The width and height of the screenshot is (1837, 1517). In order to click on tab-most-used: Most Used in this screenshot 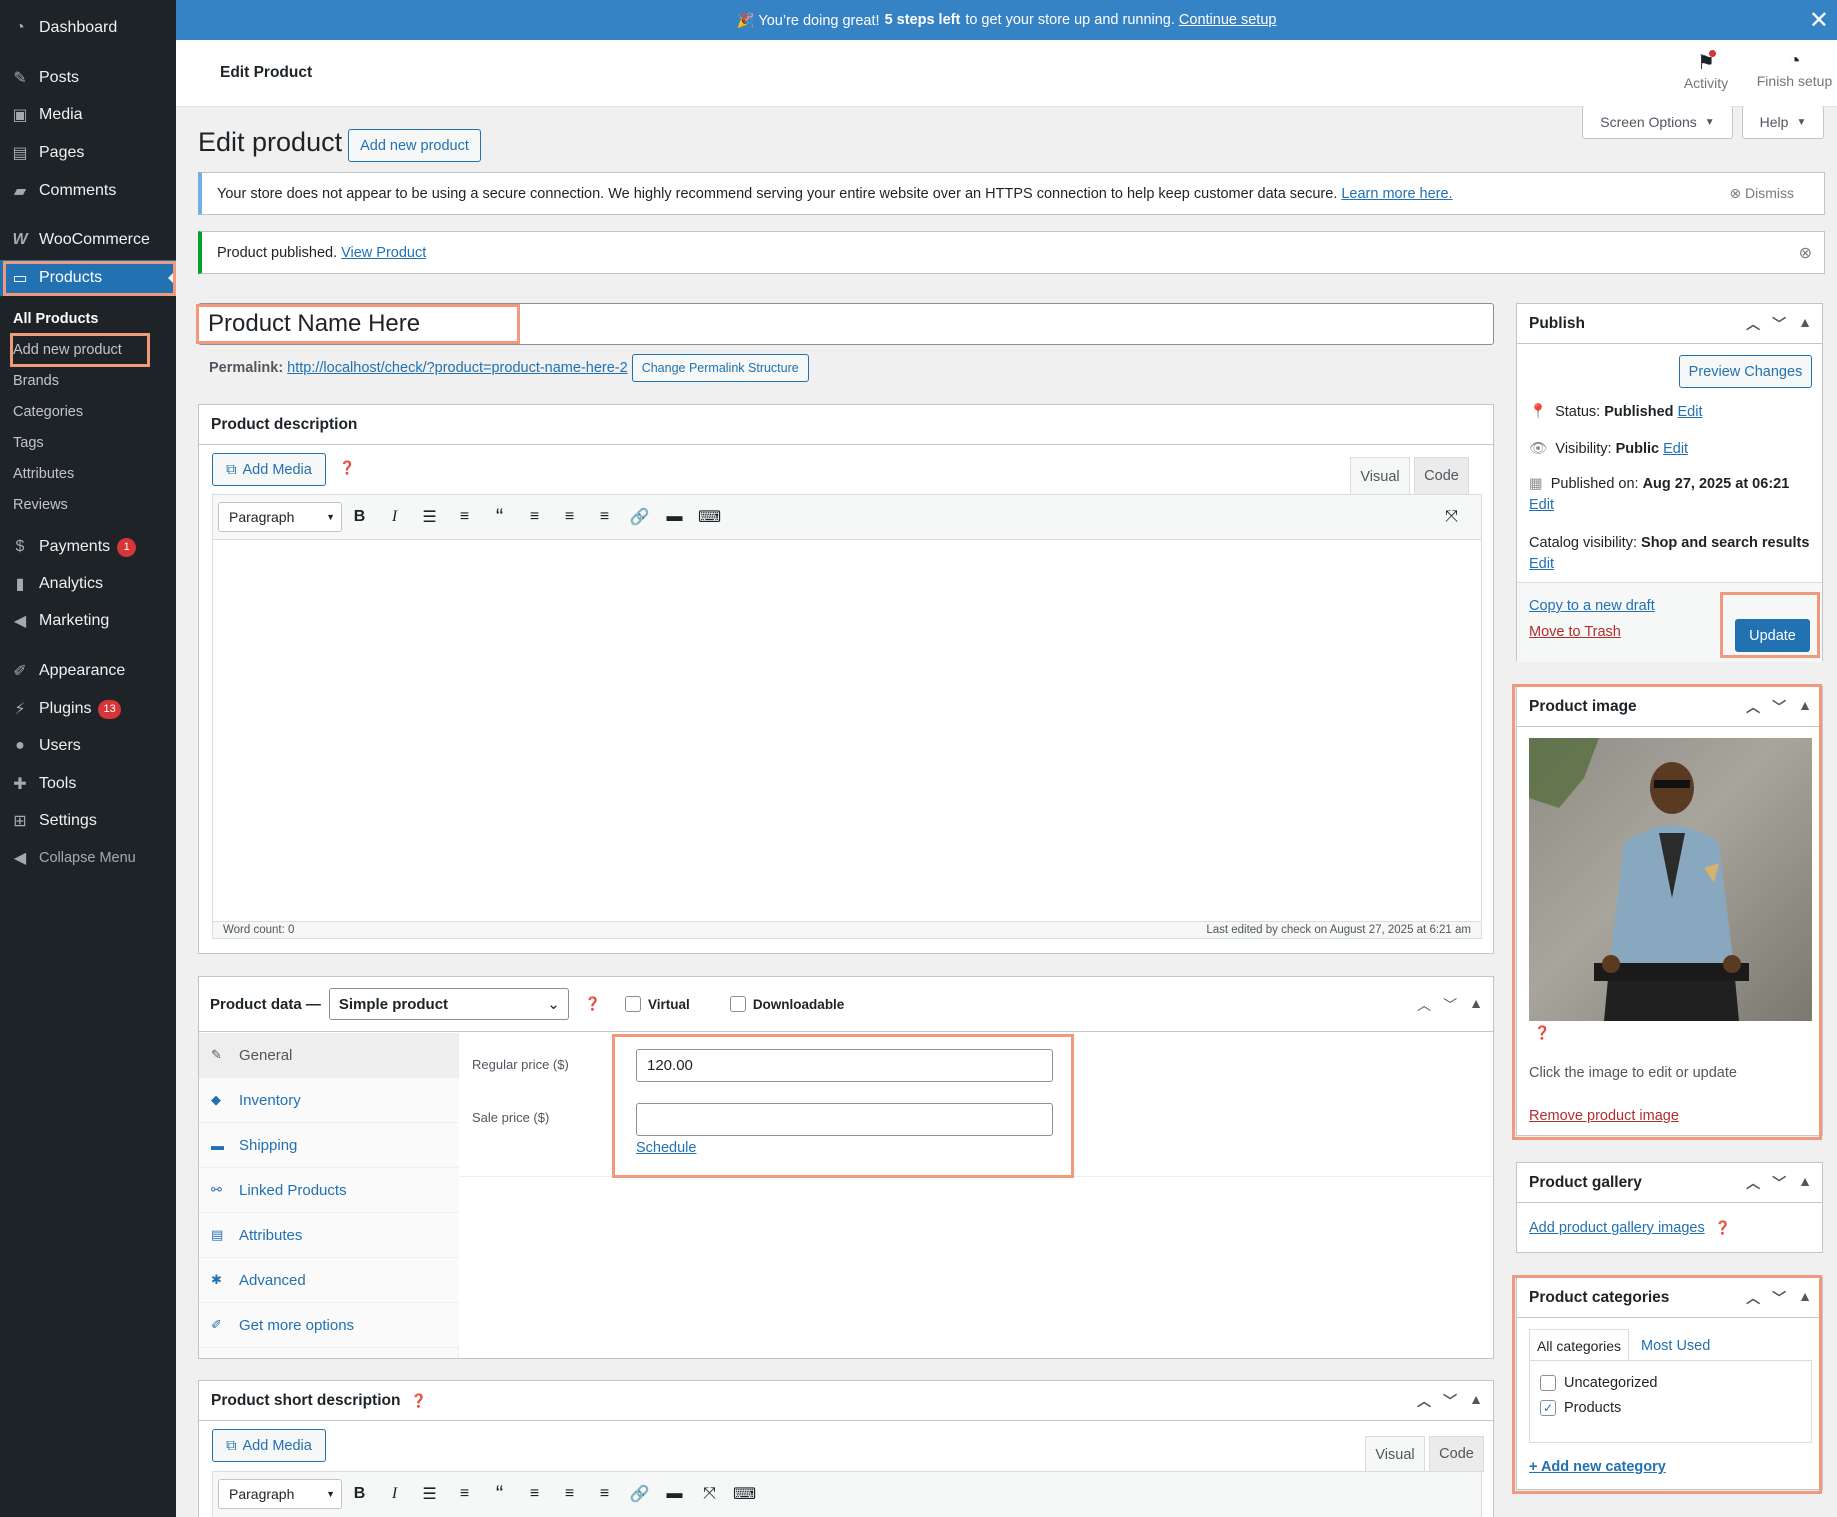, I will do `click(1675, 1346)`.